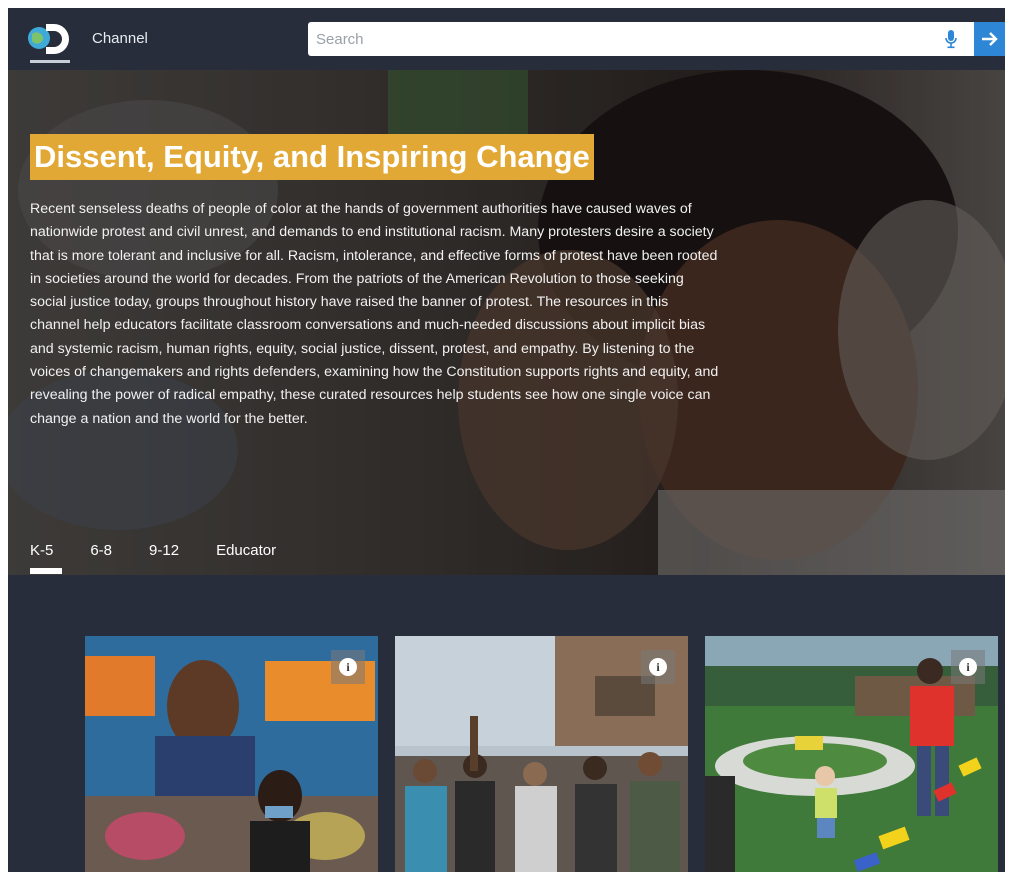 Image resolution: width=1015 pixels, height=876 pixels. Describe the element at coordinates (312, 157) in the screenshot. I see `hero-title: Dissent, Equity, and Inspiring Change` at that location.